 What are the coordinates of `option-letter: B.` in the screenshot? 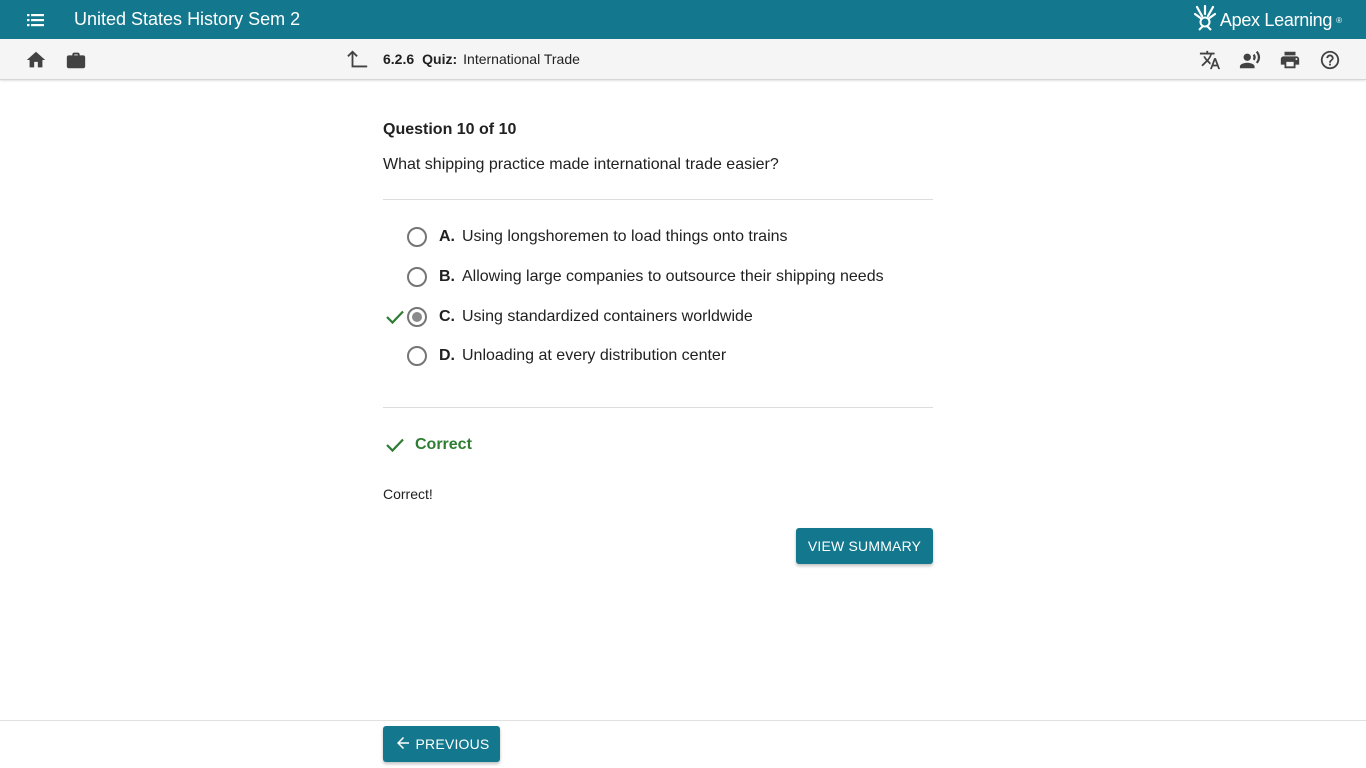 It's located at (447, 276).